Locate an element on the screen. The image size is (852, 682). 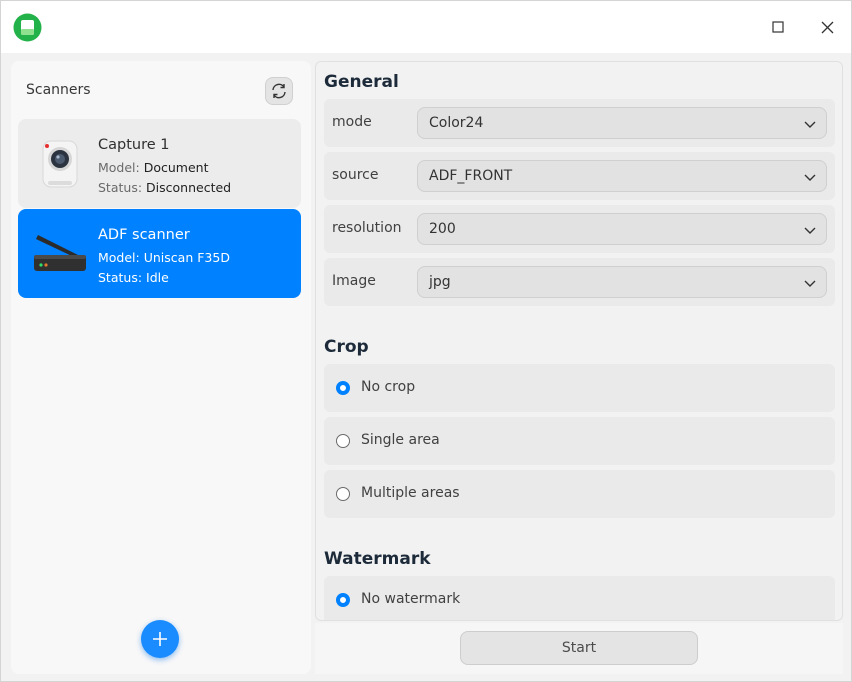
radio-label: No crop is located at coordinates (388, 387).